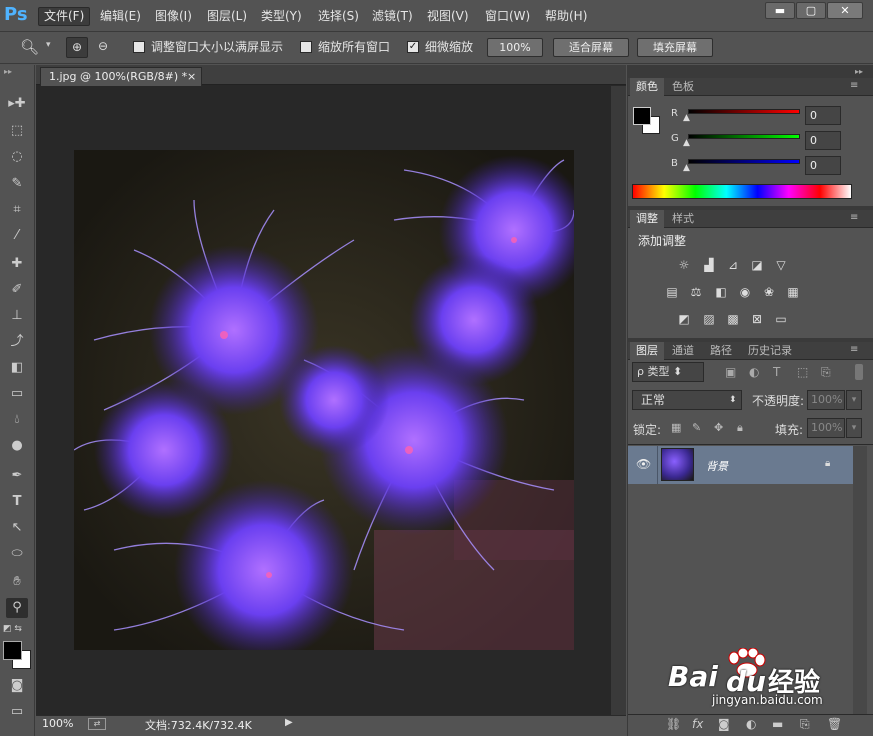  Describe the element at coordinates (17, 290) in the screenshot. I see `brush-tool-icon: ✐` at that location.